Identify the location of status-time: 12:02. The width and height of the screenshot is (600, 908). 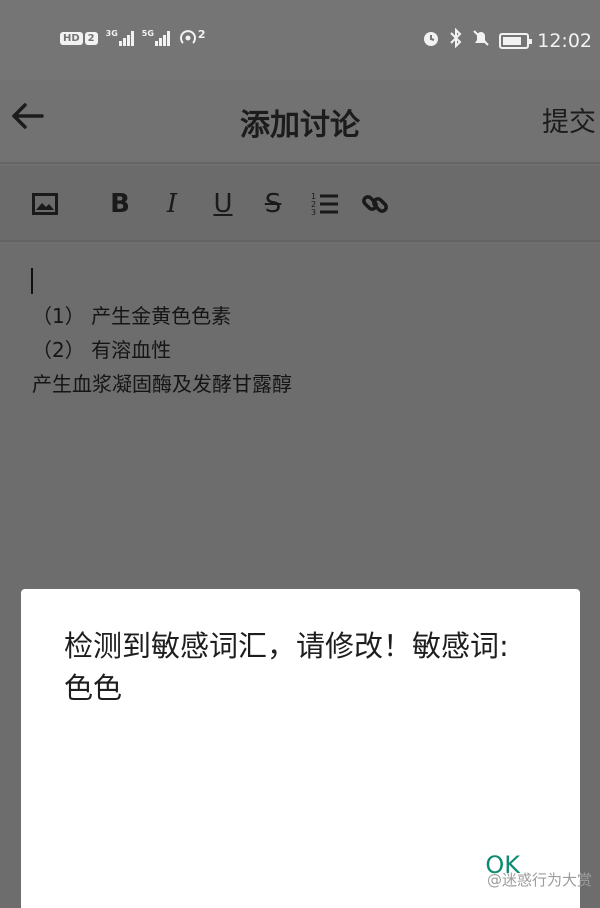
(564, 40).